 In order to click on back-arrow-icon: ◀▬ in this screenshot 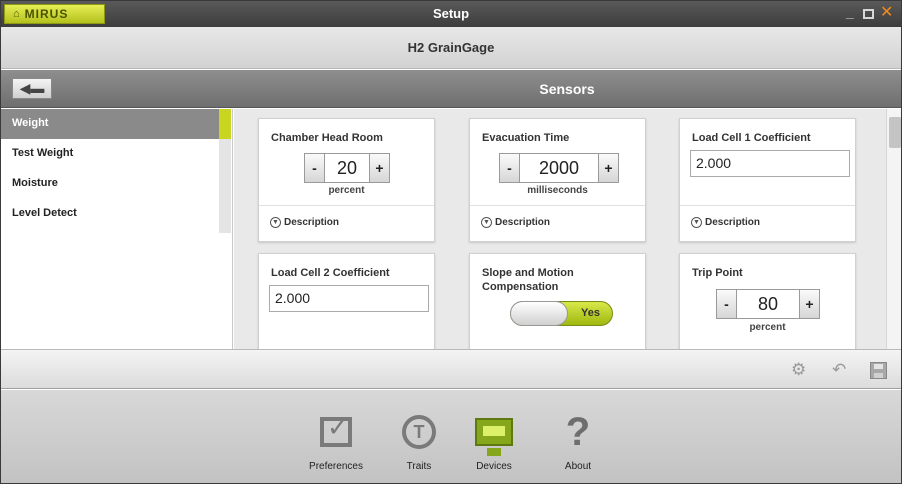, I will do `click(32, 88)`.